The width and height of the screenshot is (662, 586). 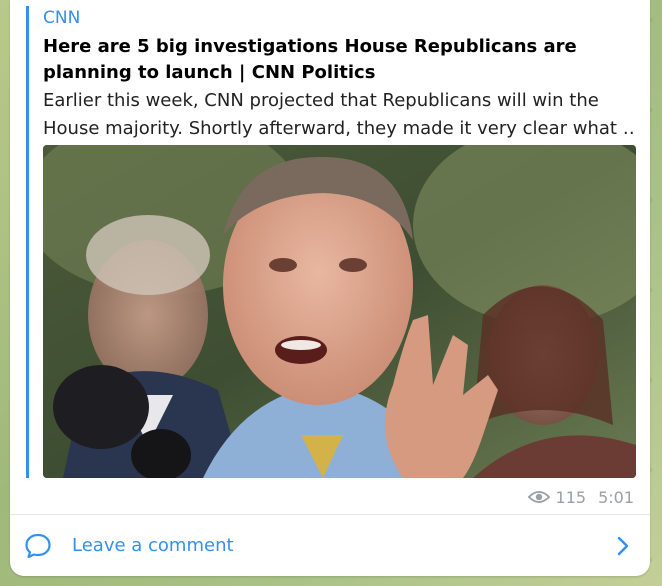 I want to click on leave-comment-label: Leave a comment, so click(x=153, y=545).